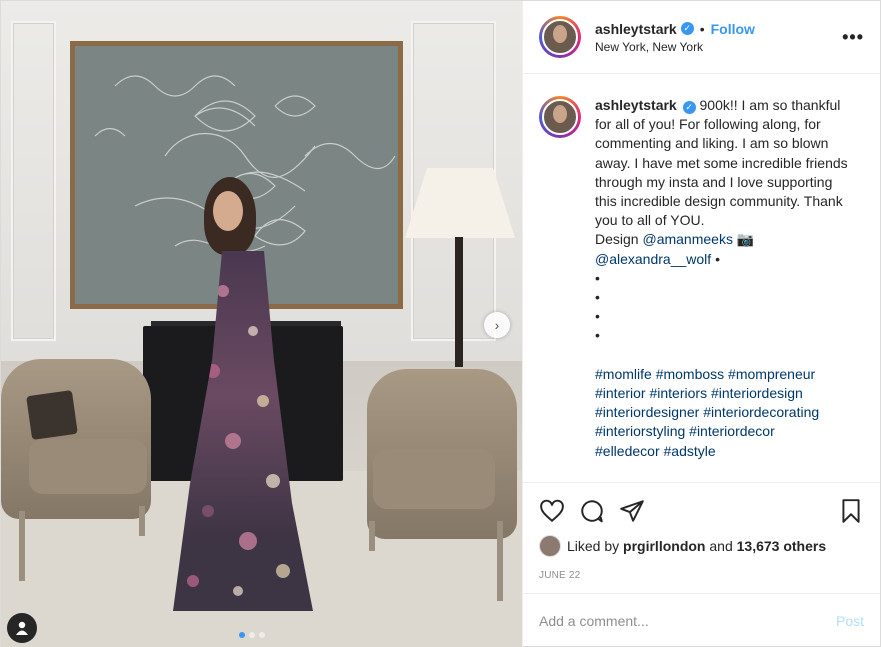 Image resolution: width=881 pixels, height=647 pixels. What do you see at coordinates (228, 211) in the screenshot?
I see `woman-face` at bounding box center [228, 211].